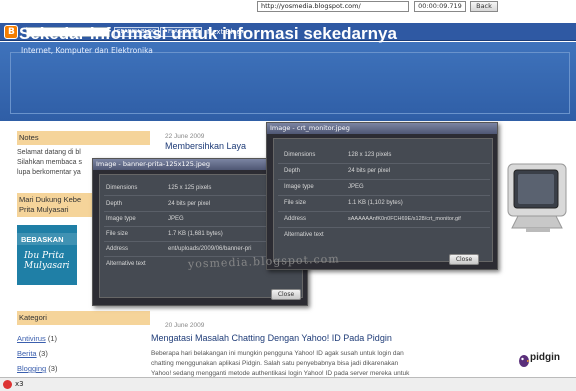  Describe the element at coordinates (370, 155) in the screenshot. I see `prop-value: 128 x 123 pixels` at that location.